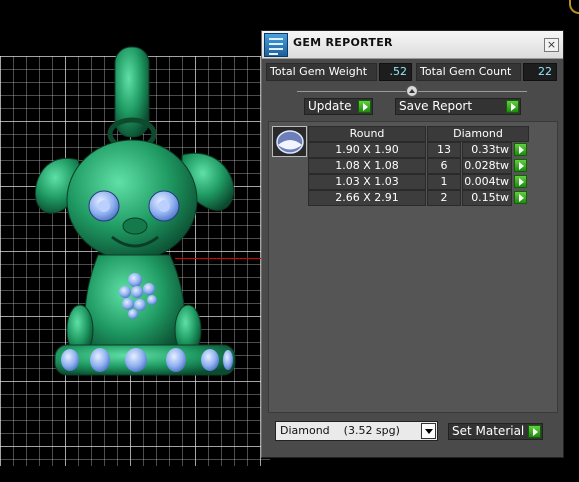  I want to click on update-button: Update, so click(338, 106).